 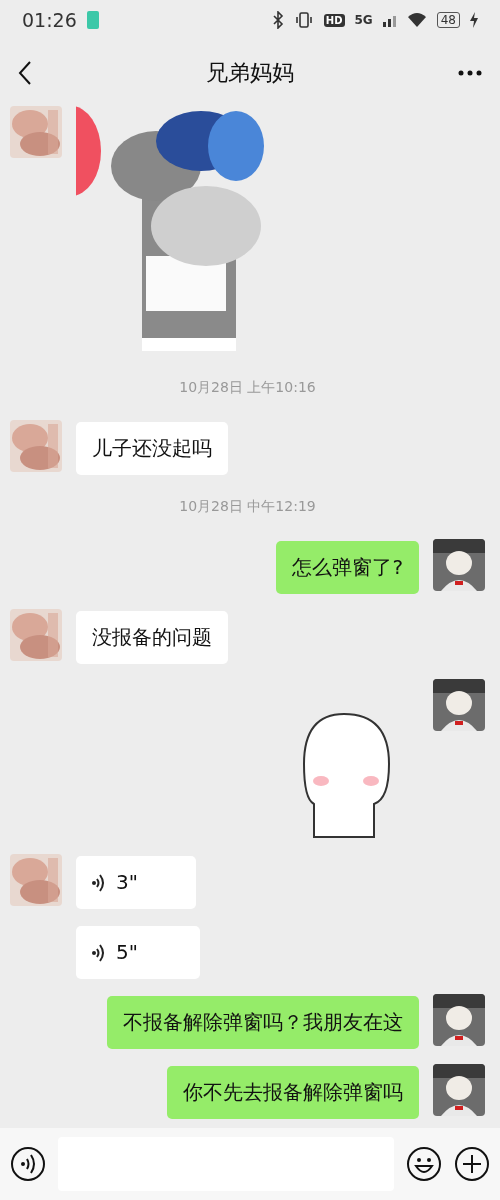 What do you see at coordinates (28, 1164) in the screenshot?
I see `voice-input-icon` at bounding box center [28, 1164].